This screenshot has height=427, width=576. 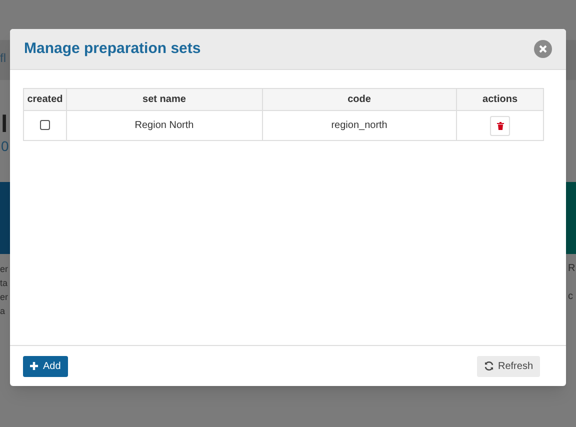 What do you see at coordinates (164, 125) in the screenshot?
I see `table-cell: Region North` at bounding box center [164, 125].